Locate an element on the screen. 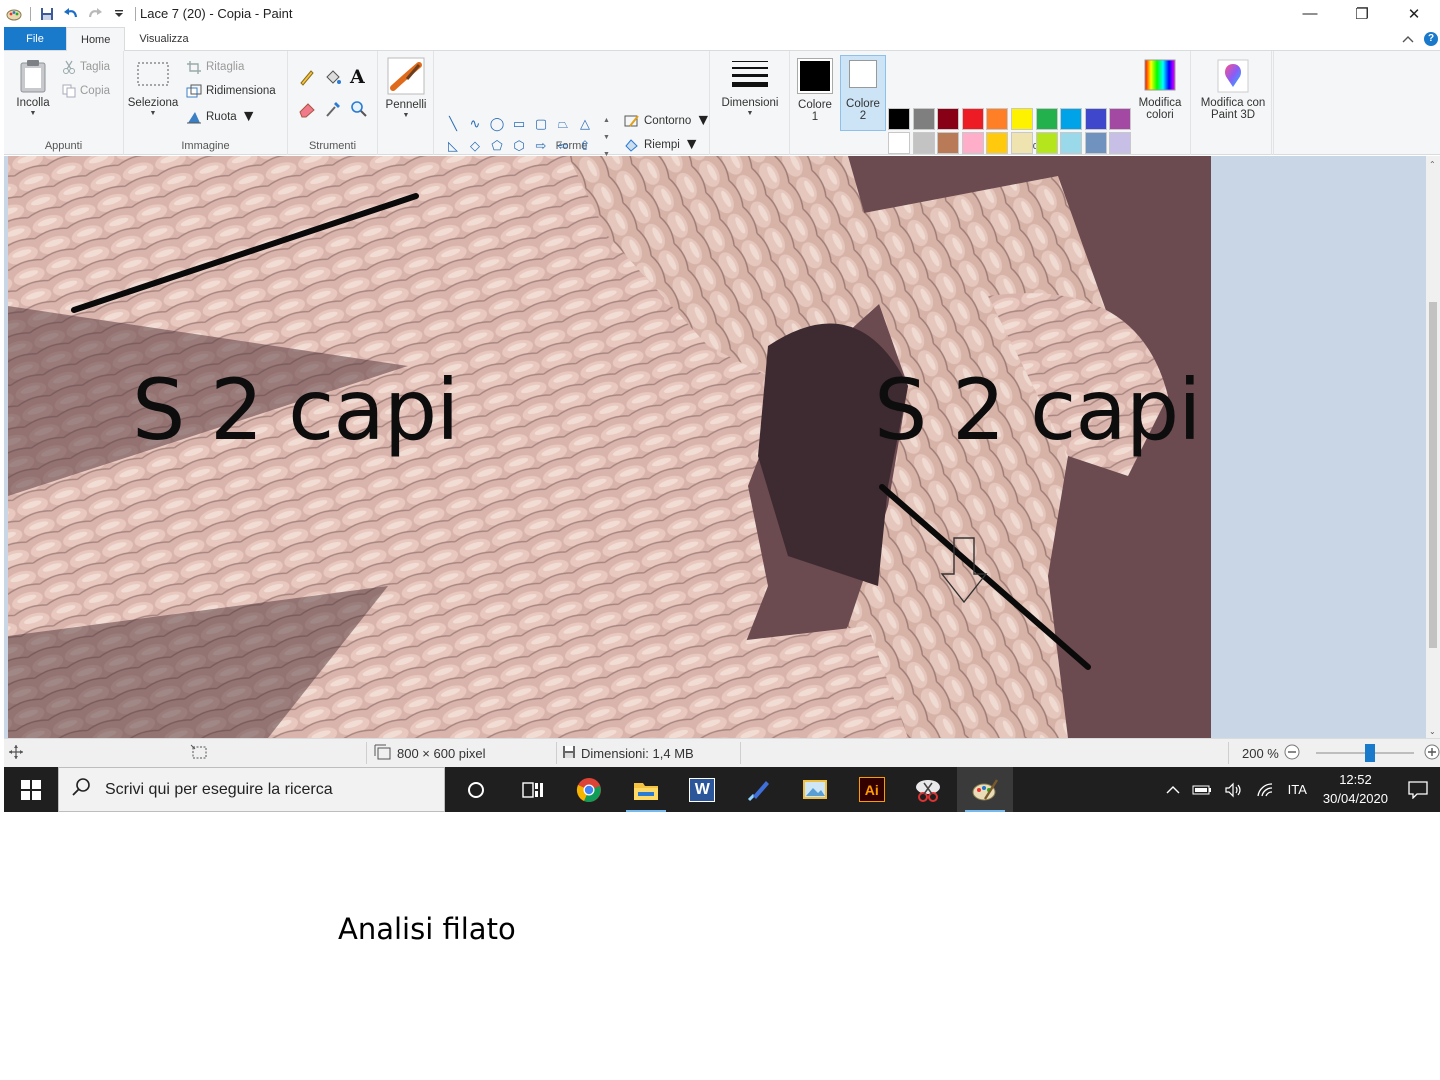 The width and height of the screenshot is (1440, 1080). hexagon-shape-icon: ⬡ is located at coordinates (519, 146).